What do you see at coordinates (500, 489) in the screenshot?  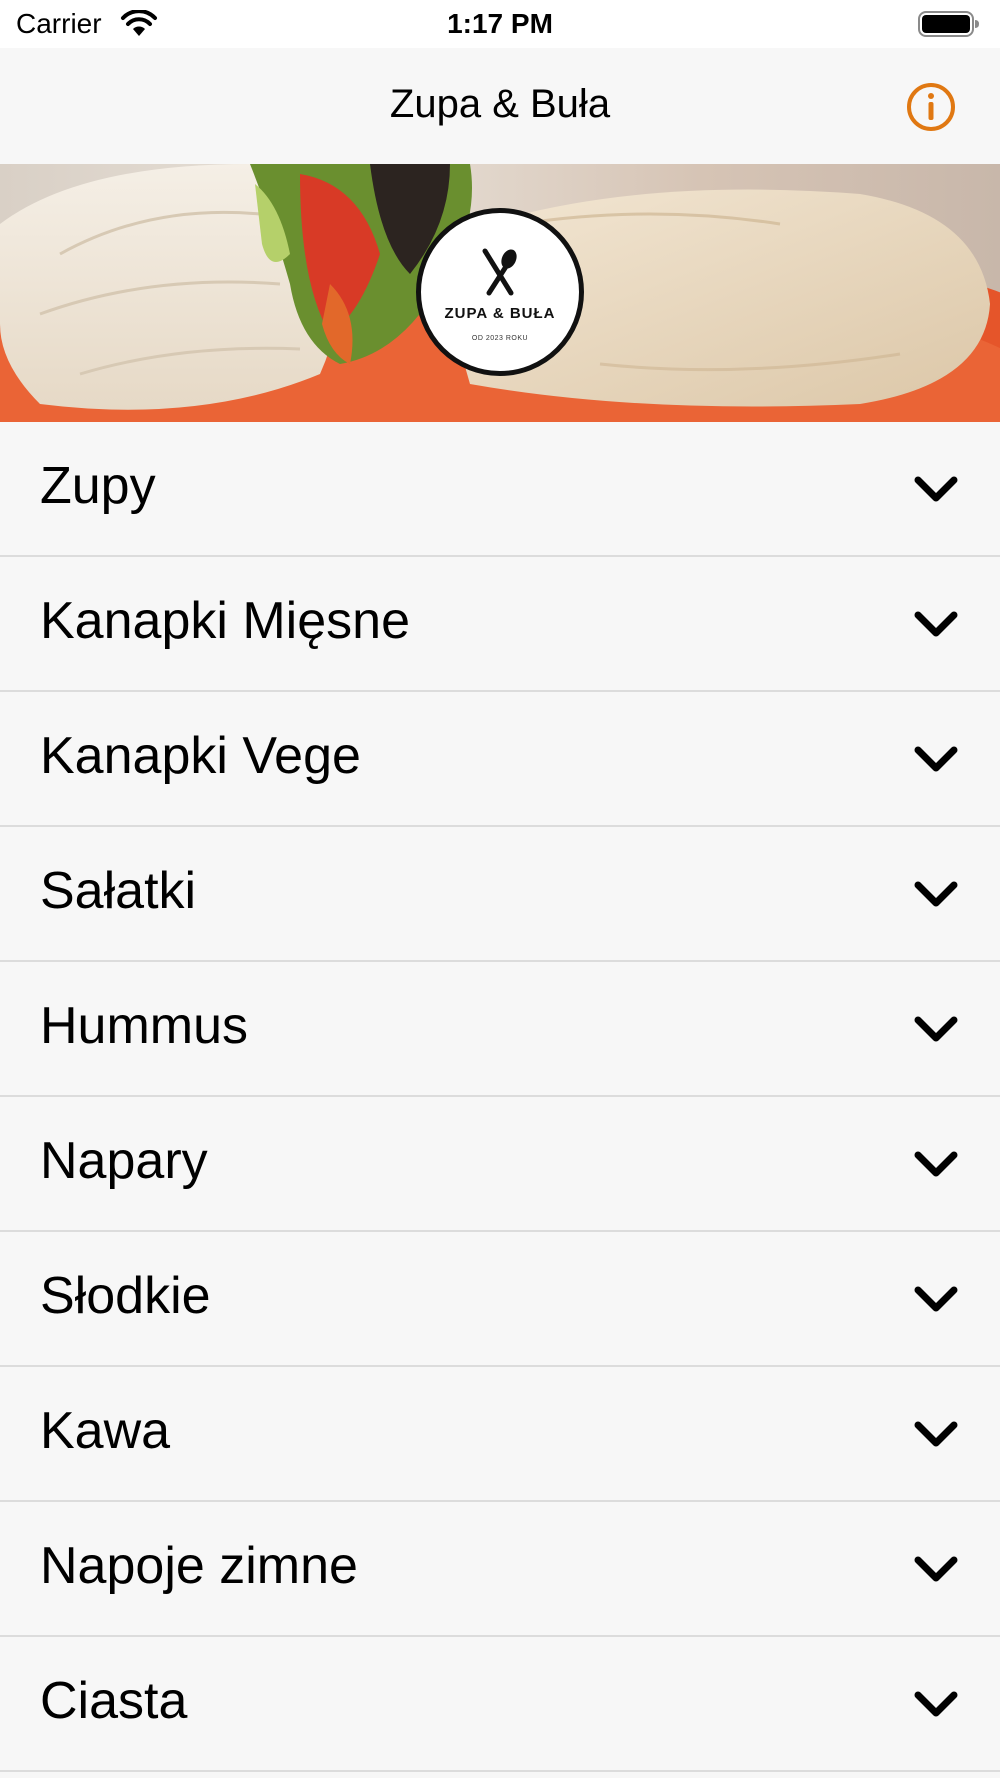 I see `menu-item-zupy: Zupy` at bounding box center [500, 489].